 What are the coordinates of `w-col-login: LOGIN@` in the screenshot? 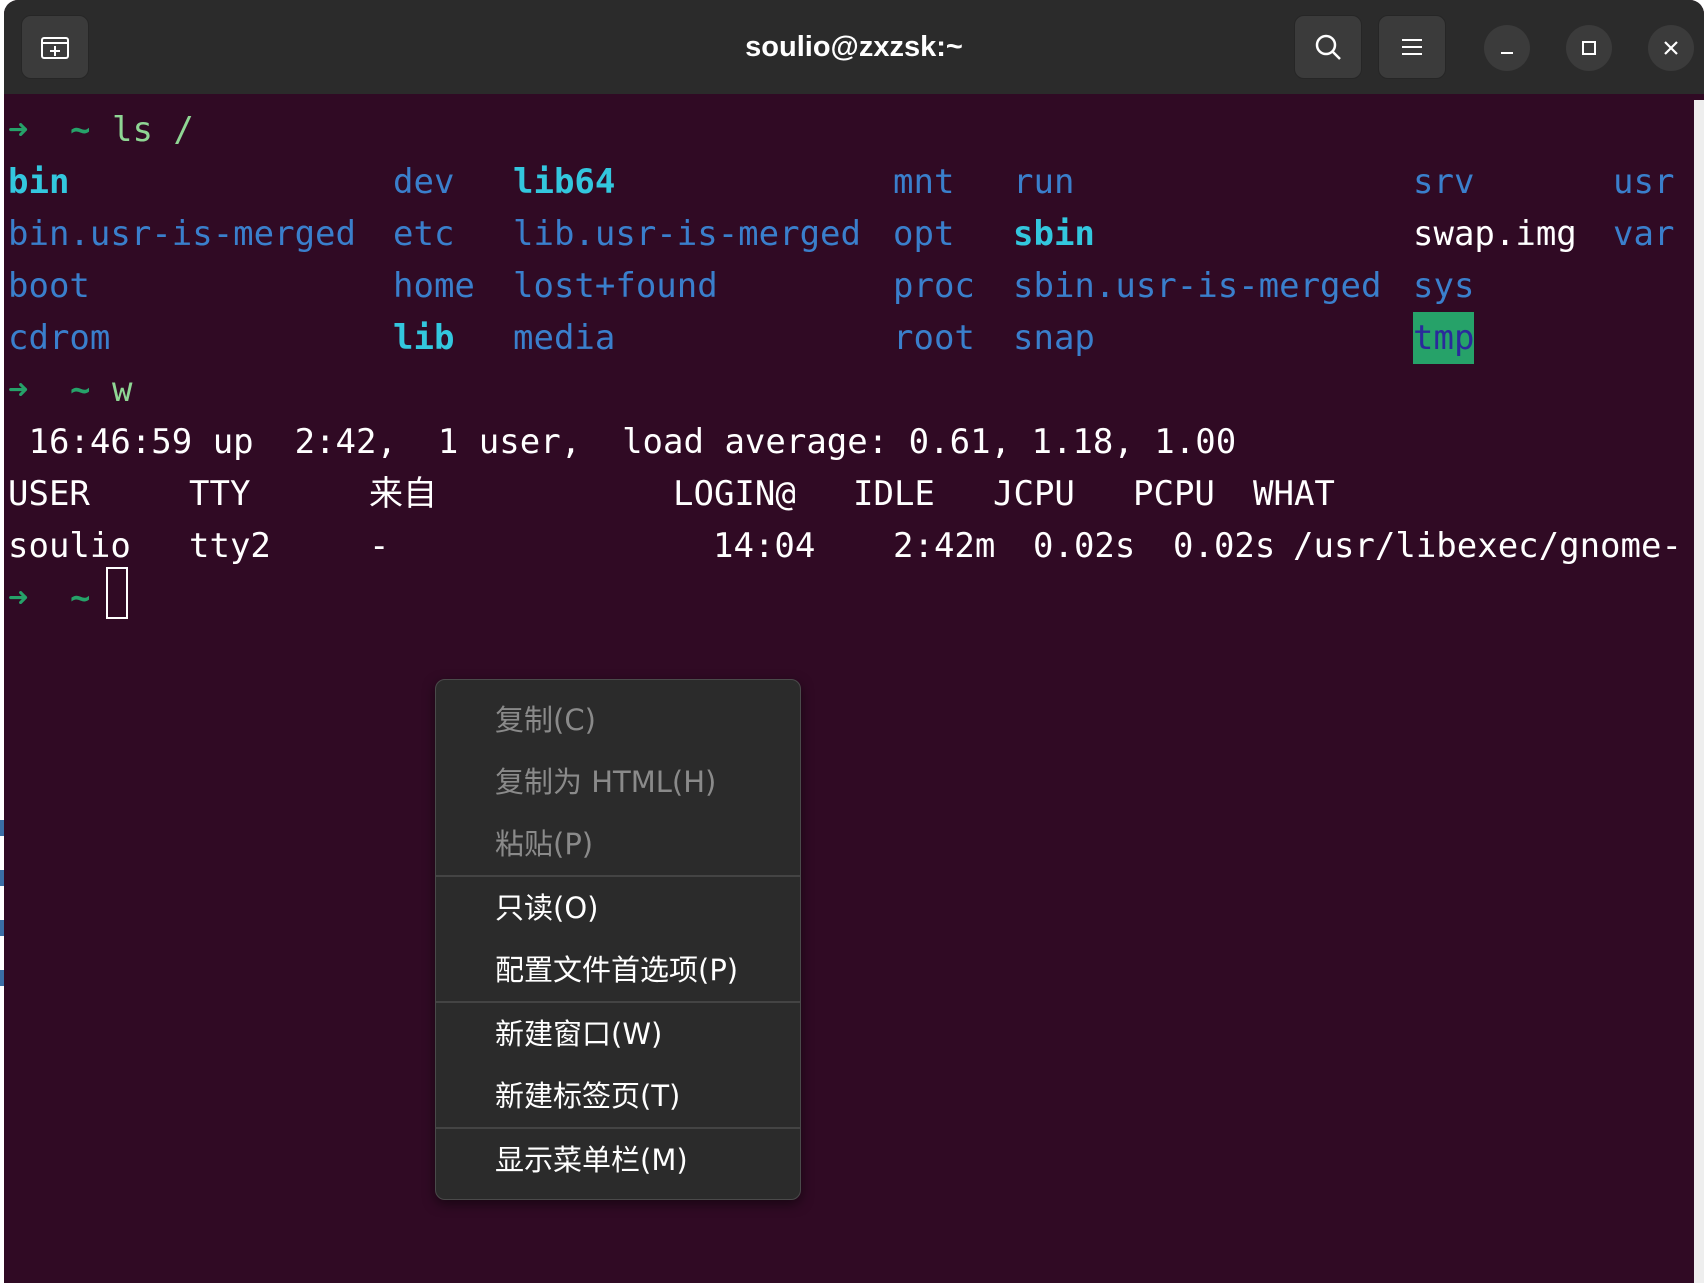 It's located at (734, 494).